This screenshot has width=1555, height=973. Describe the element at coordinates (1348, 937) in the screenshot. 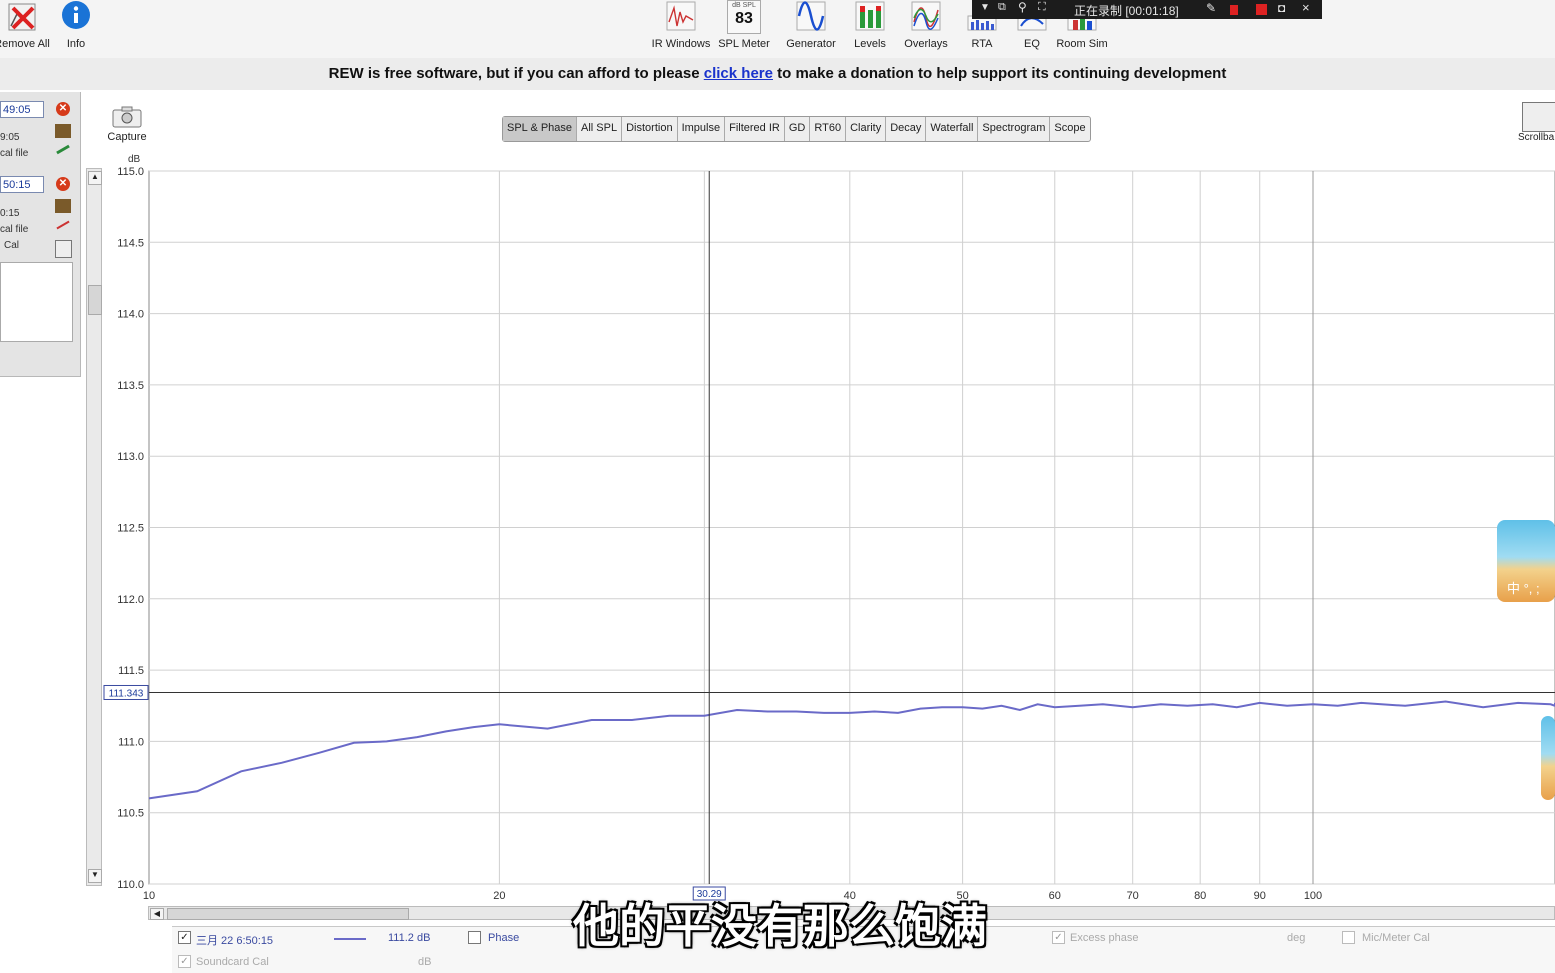

I see `mic-cal-checkbox` at that location.